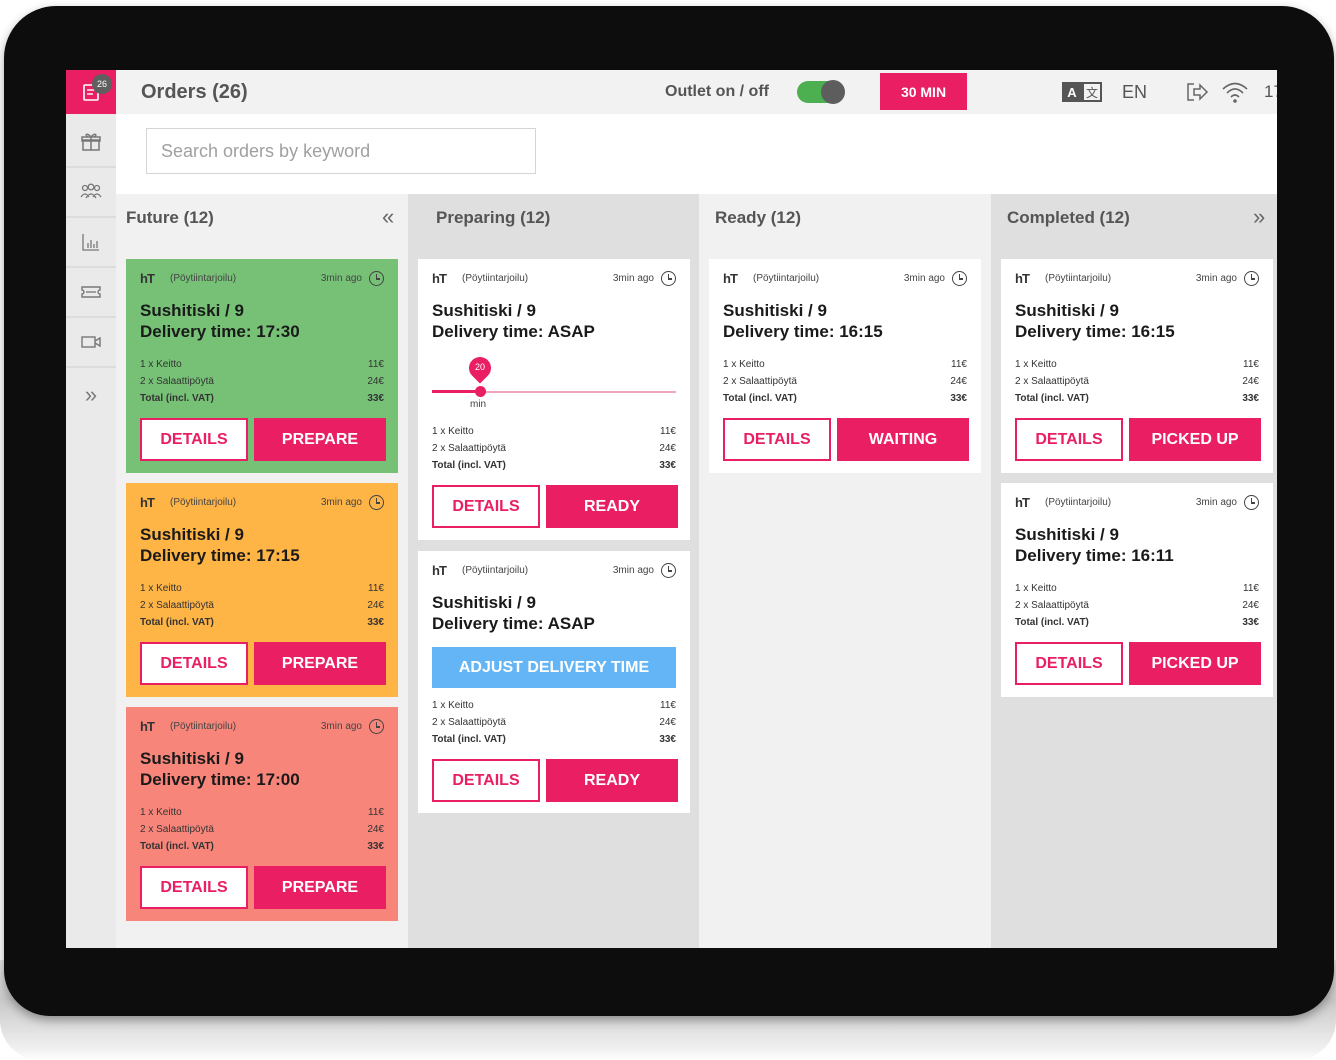 The height and width of the screenshot is (1060, 1336). I want to click on delivery-time: Delivery time: 16:15, so click(803, 331).